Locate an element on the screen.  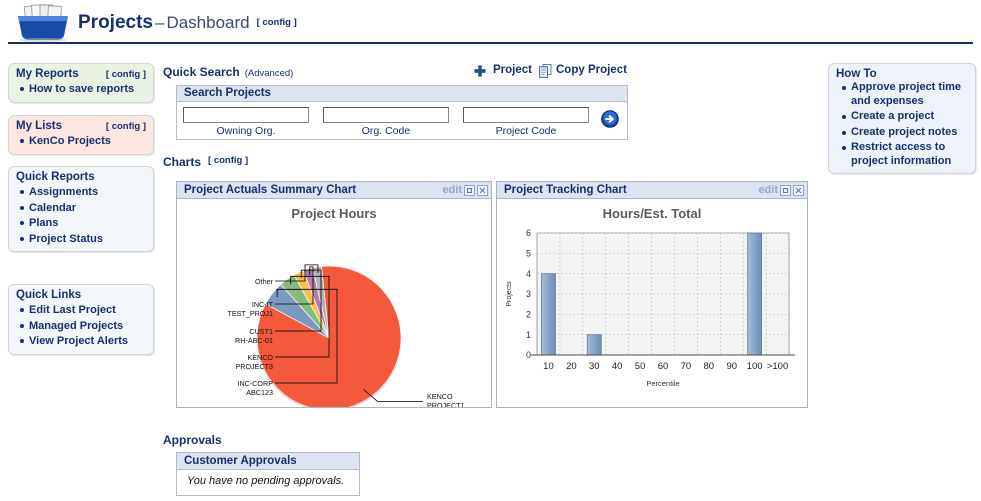
sidebar-link-calendar: Calendar is located at coordinates (52, 208).